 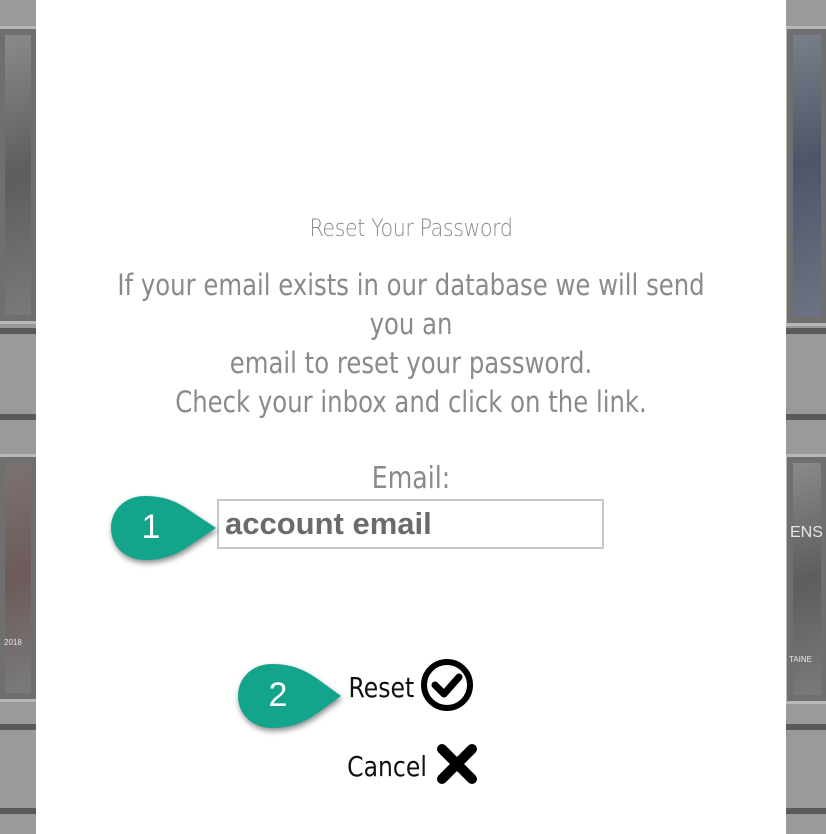 I want to click on description-line: Check your inbox and click on the link., so click(x=411, y=402).